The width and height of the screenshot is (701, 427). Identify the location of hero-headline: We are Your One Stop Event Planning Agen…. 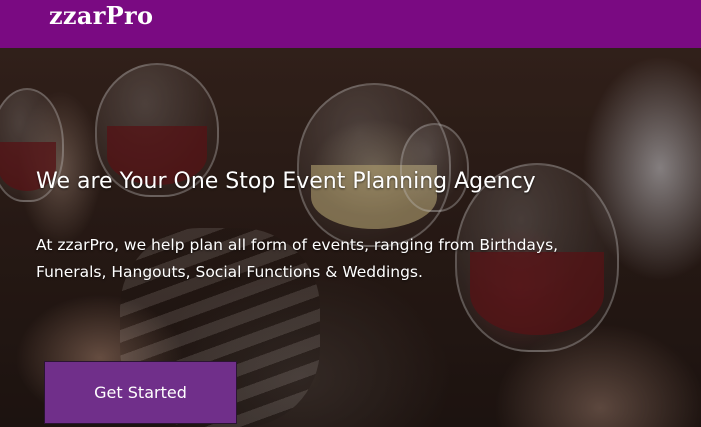
(286, 181).